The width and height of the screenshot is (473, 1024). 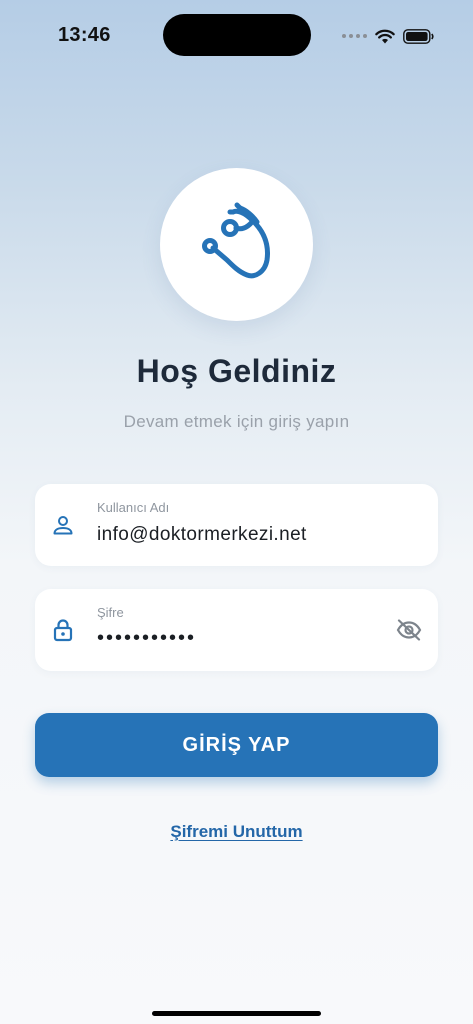 What do you see at coordinates (418, 36) in the screenshot?
I see `battery-icon` at bounding box center [418, 36].